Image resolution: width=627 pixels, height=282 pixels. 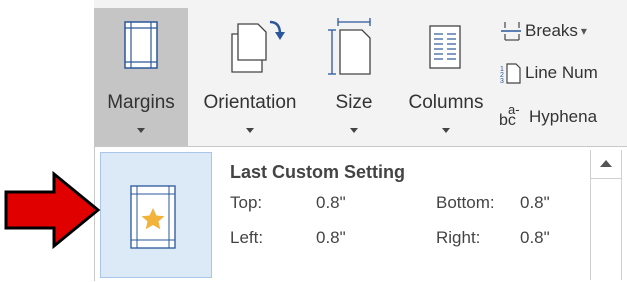 I want to click on hyphenation-label: Hyphena, so click(x=563, y=116).